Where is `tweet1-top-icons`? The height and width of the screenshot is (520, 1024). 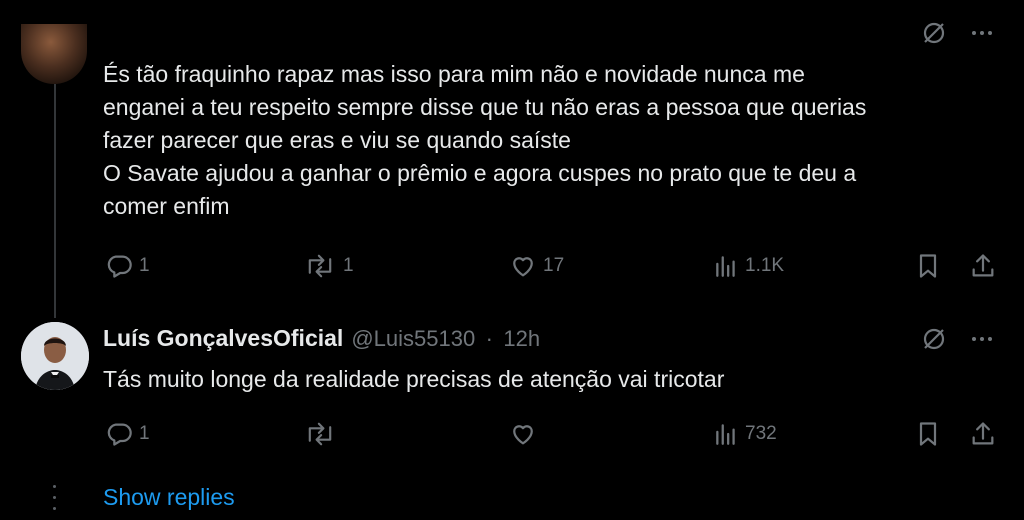 tweet1-top-icons is located at coordinates (958, 33).